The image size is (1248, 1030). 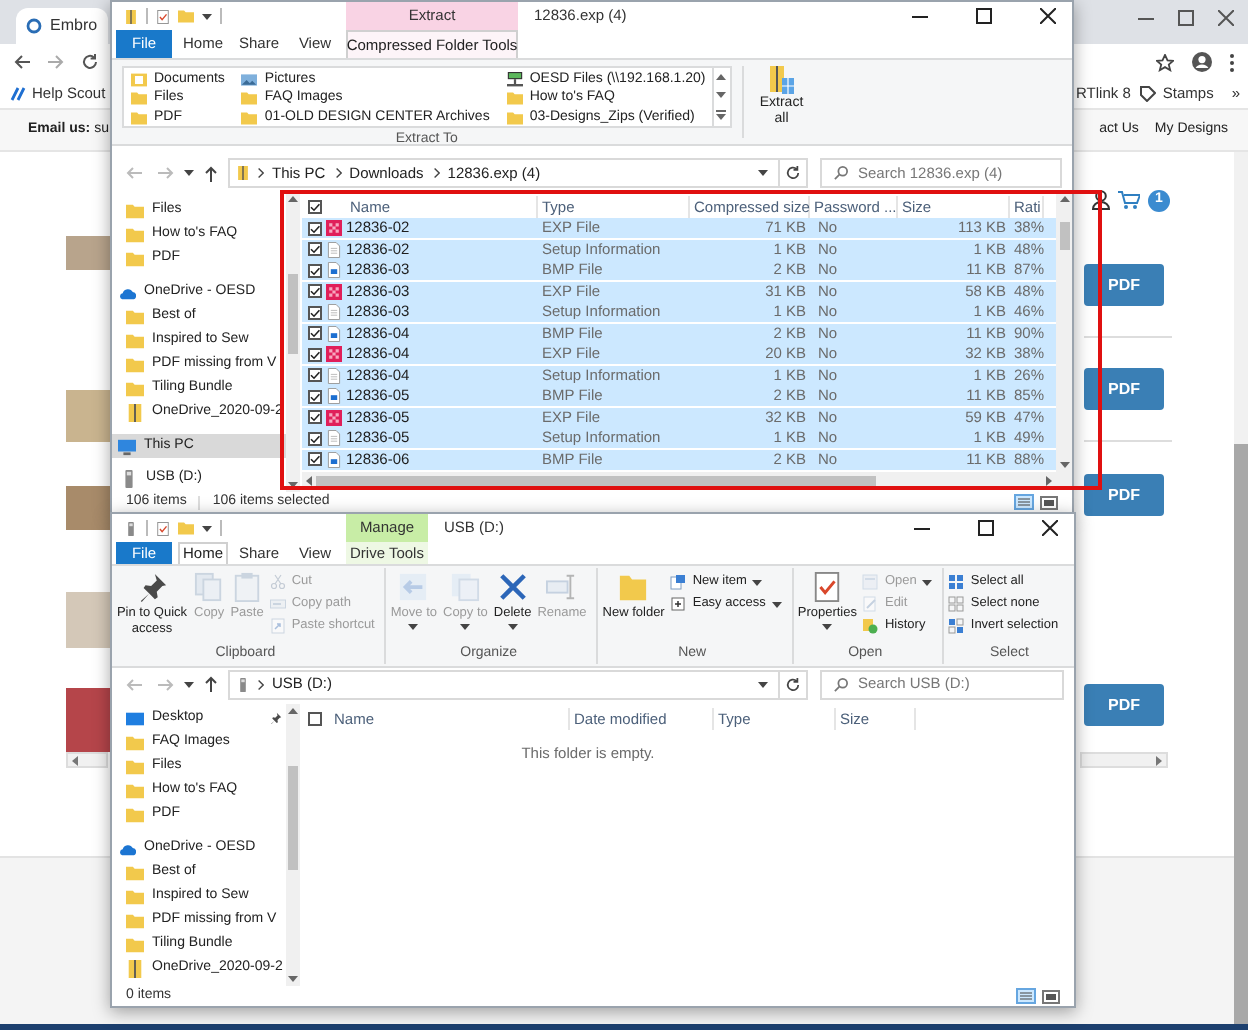 I want to click on select-none-icon, so click(x=956, y=604).